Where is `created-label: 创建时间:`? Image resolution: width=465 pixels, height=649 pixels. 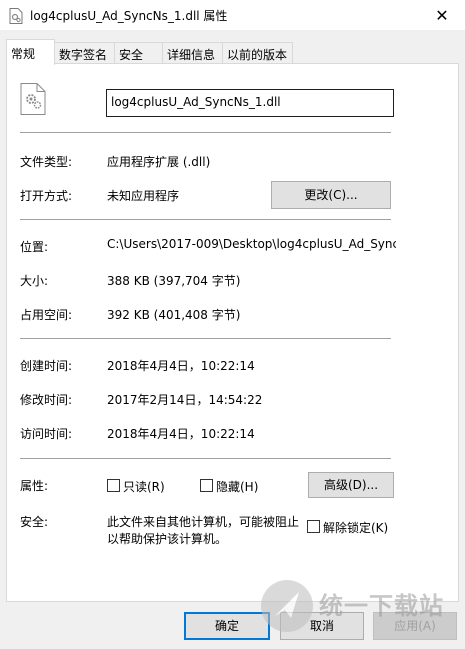 created-label: 创建时间: is located at coordinates (46, 366).